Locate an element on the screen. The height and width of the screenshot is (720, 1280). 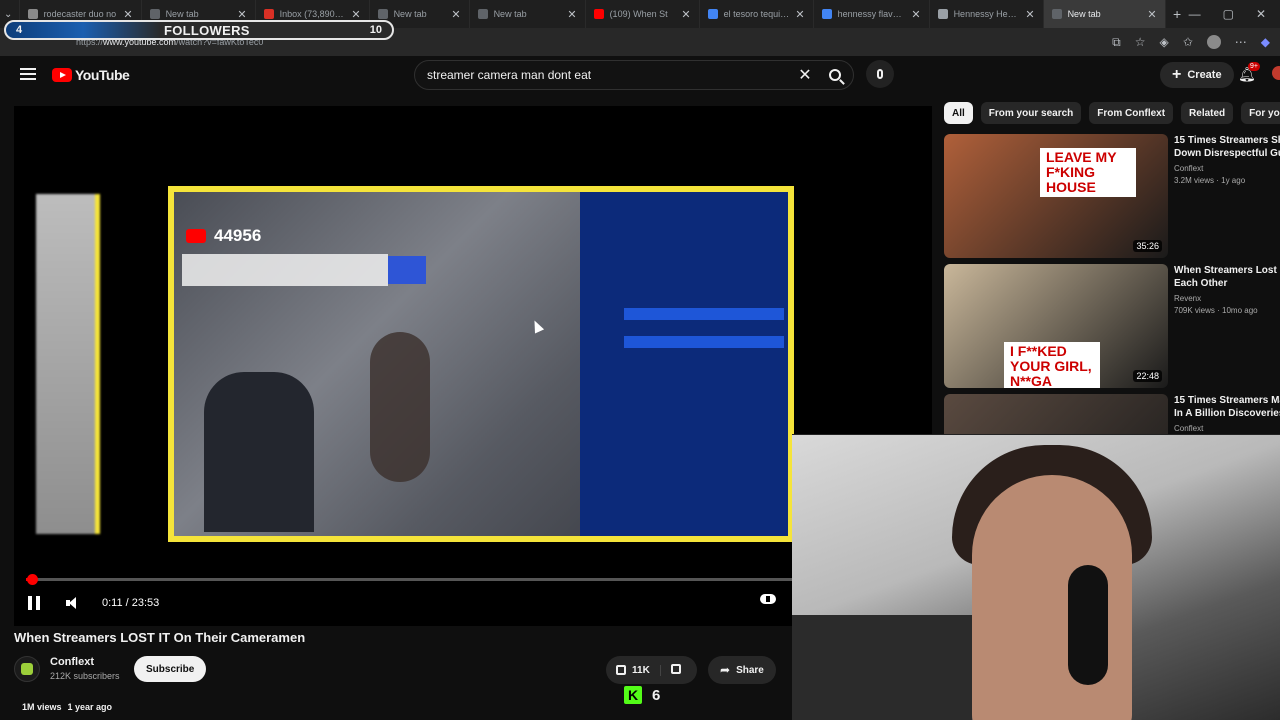
search-button is located at coordinates (835, 75).